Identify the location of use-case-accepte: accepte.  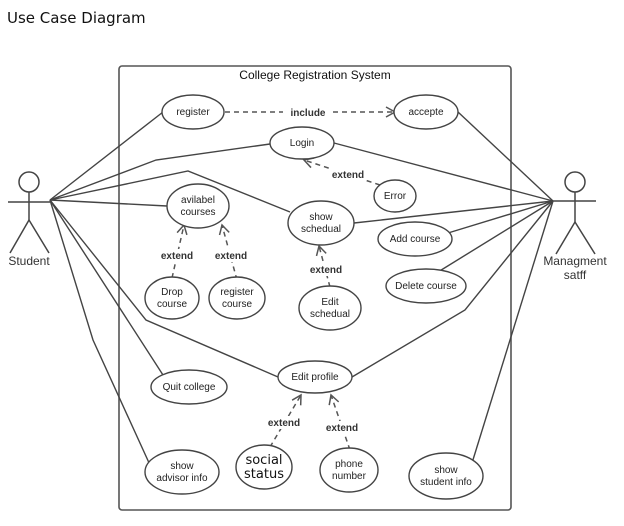
(426, 112).